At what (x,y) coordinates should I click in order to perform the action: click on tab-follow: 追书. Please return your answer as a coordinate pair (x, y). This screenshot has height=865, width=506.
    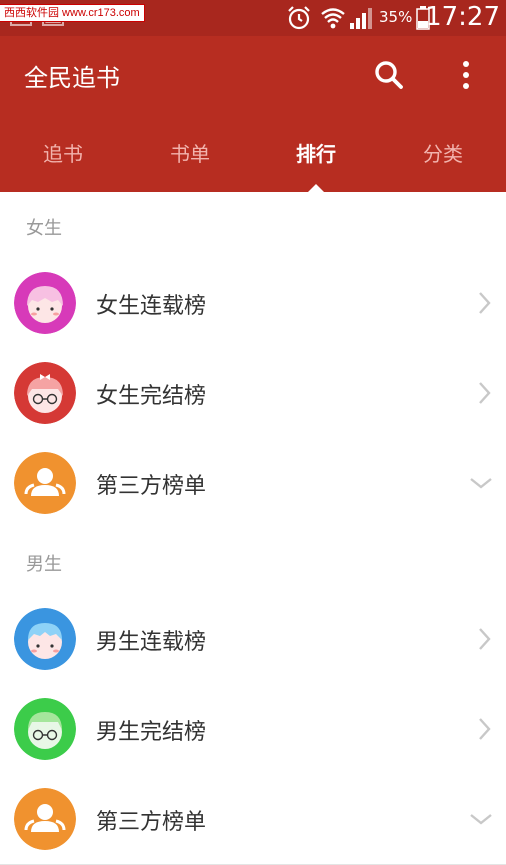
    Looking at the image, I should click on (63, 162).